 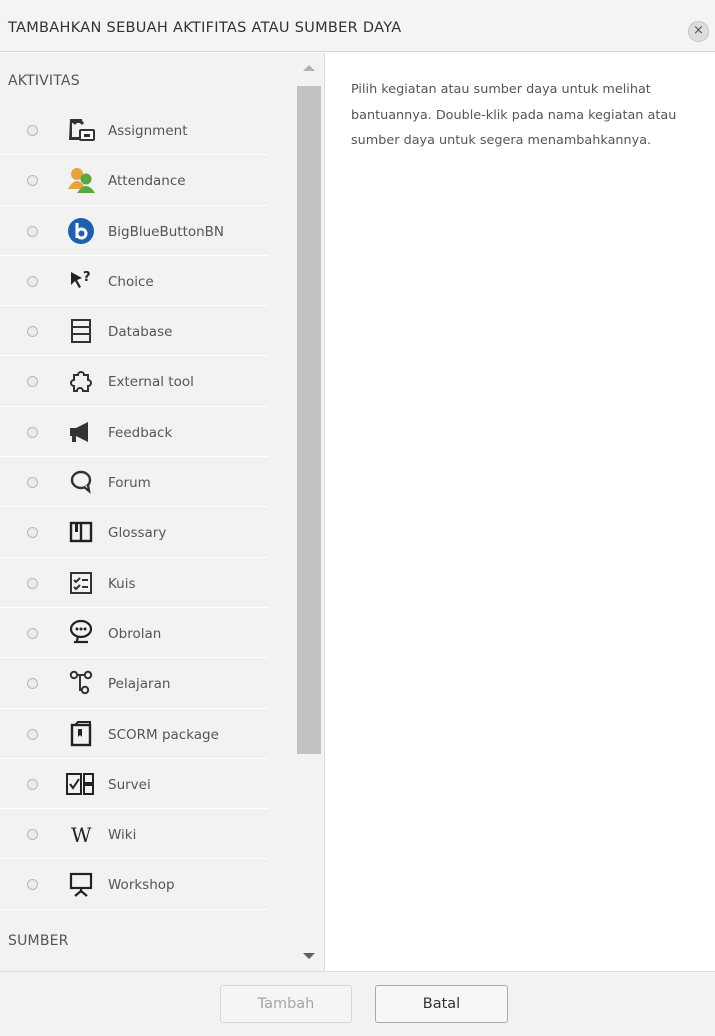 I want to click on svg-text: W, so click(x=81, y=835).